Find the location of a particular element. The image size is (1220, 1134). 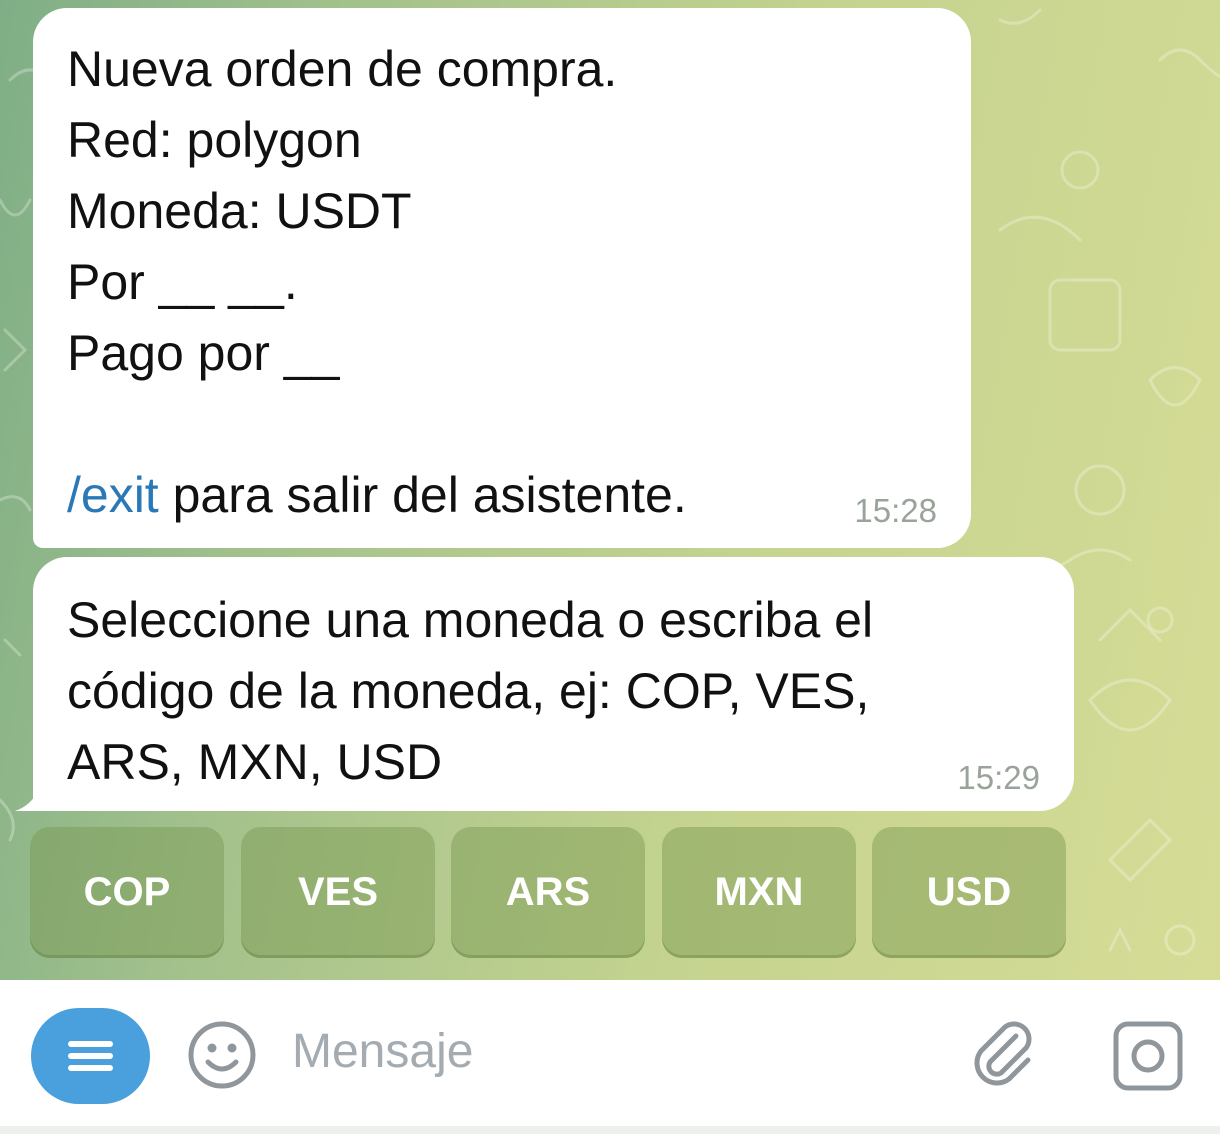

message-timestamp: 15:29 is located at coordinates (998, 777).